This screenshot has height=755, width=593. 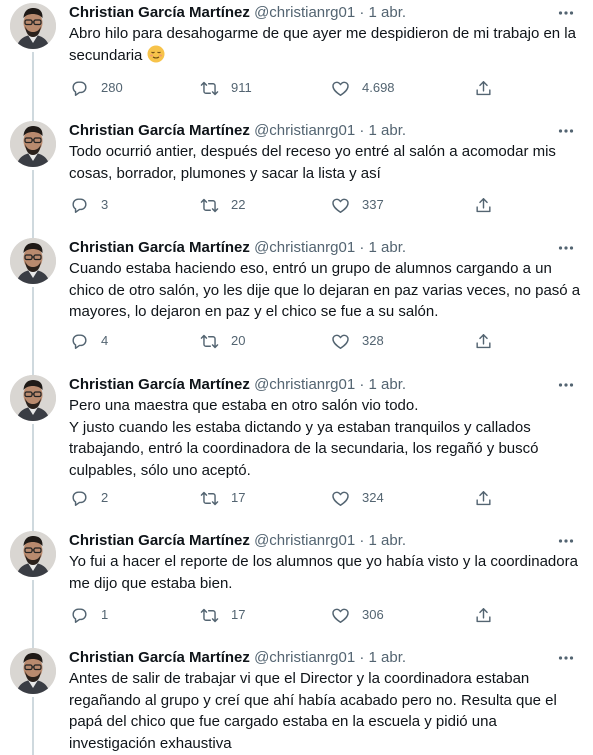 I want to click on like-button: 328, so click(x=357, y=341).